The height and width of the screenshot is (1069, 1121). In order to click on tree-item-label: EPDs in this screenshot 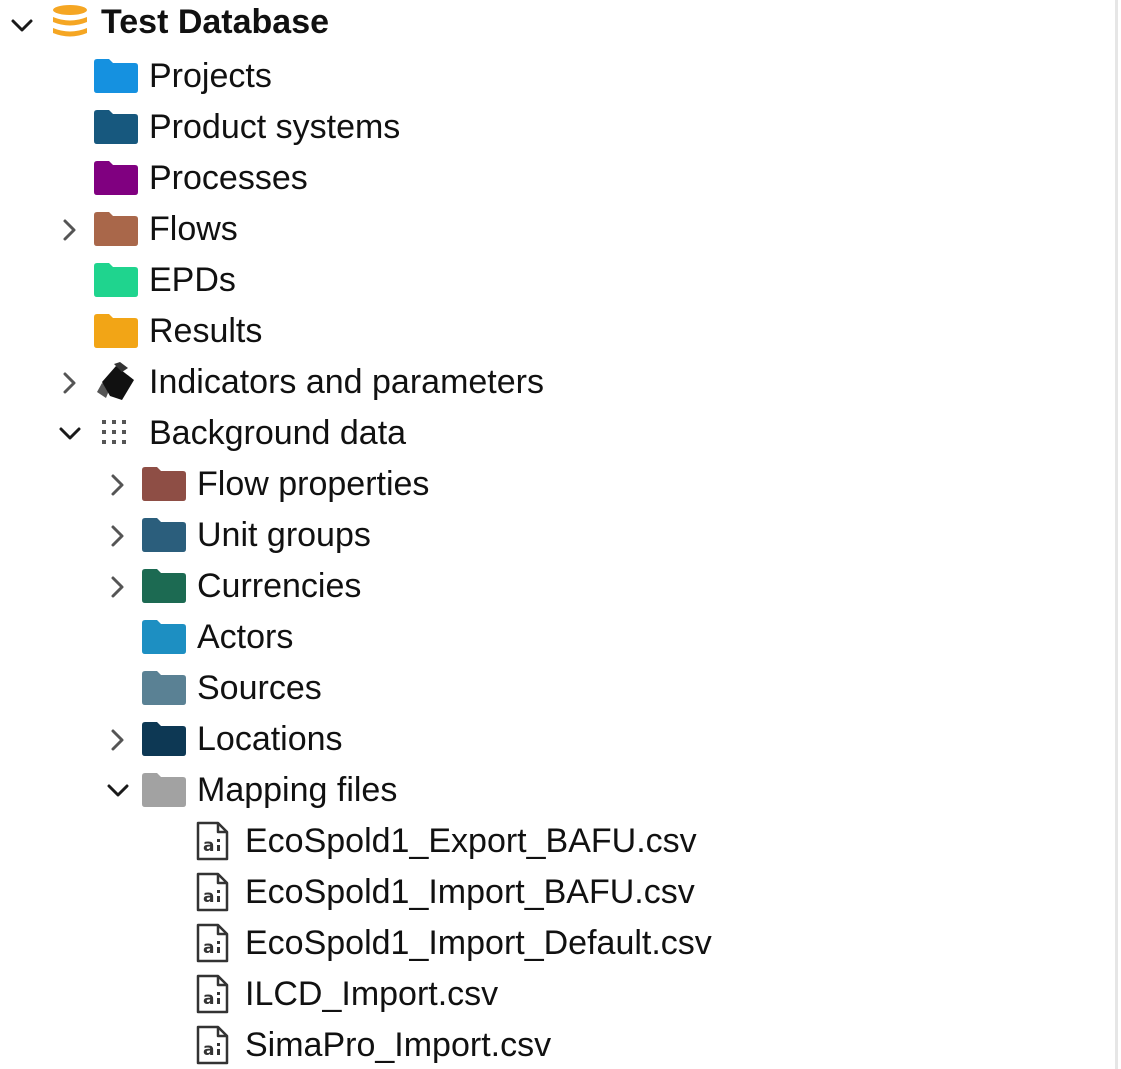, I will do `click(192, 280)`.